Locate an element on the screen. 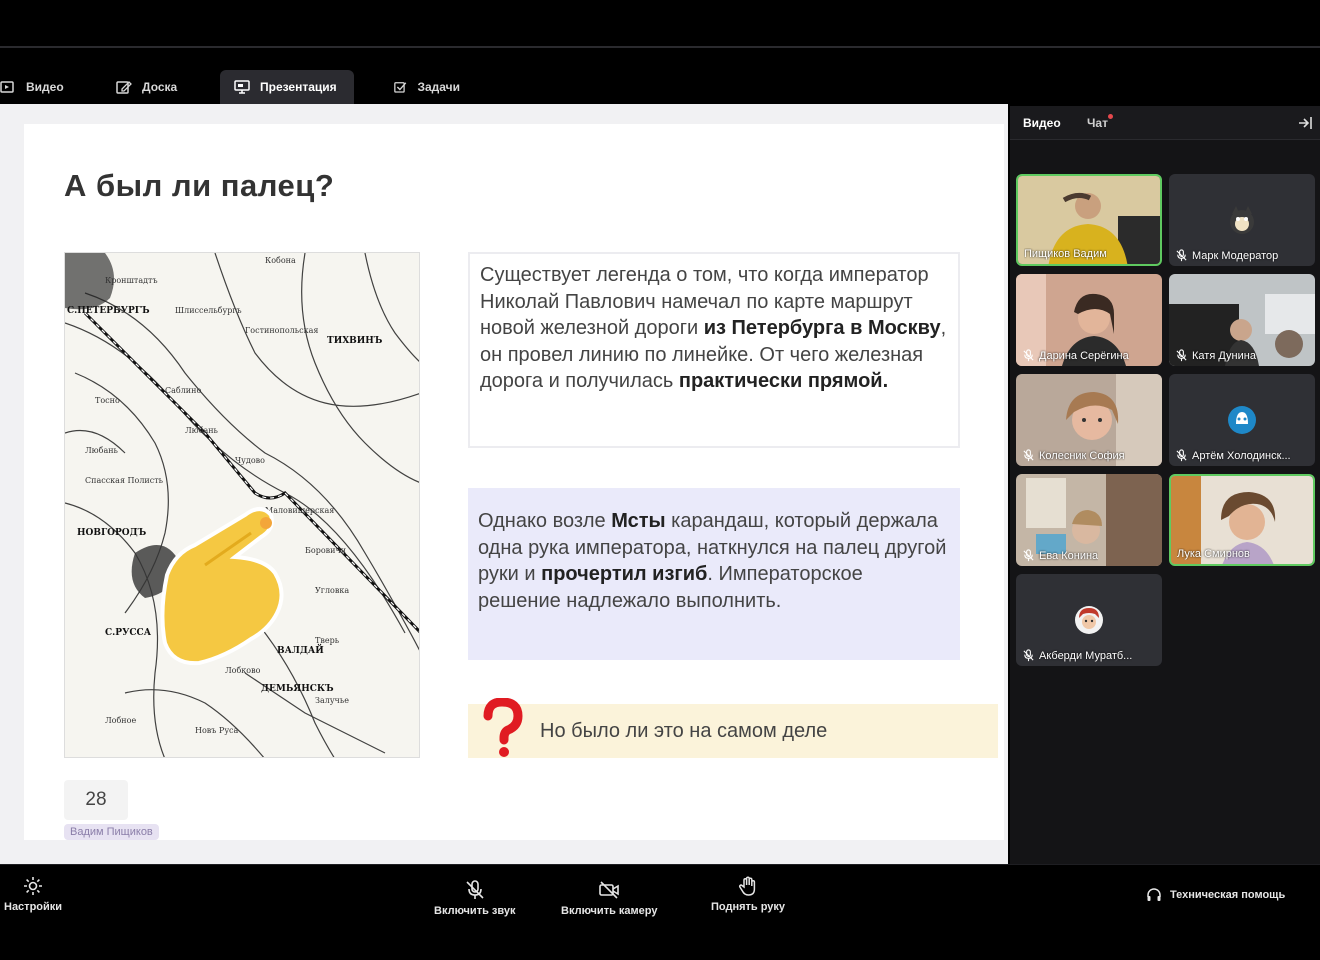 This screenshot has height=960, width=1320. enable-mic-button: Включить звук is located at coordinates (474, 898).